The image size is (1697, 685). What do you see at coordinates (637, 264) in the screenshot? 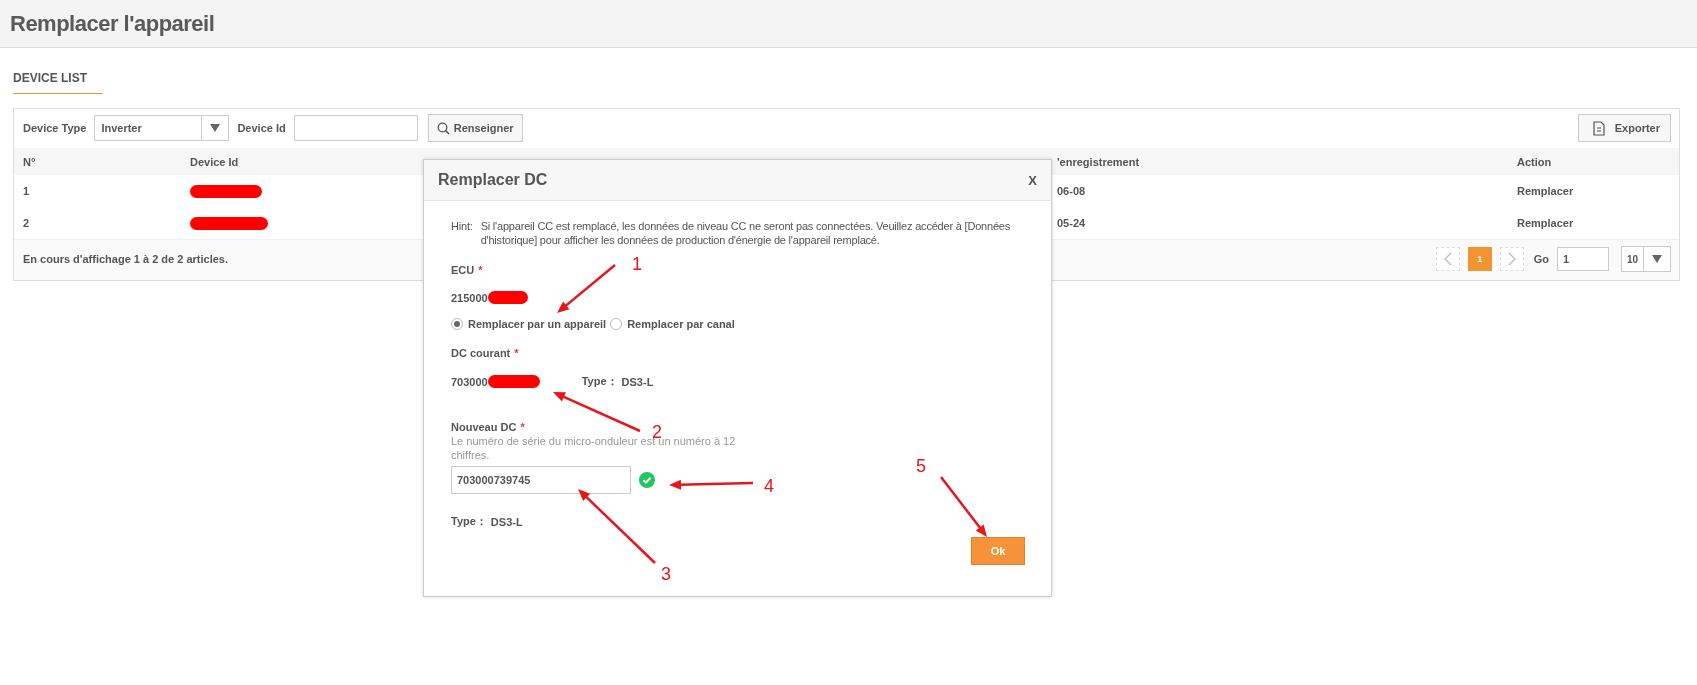
I see `annotation-number: 1` at bounding box center [637, 264].